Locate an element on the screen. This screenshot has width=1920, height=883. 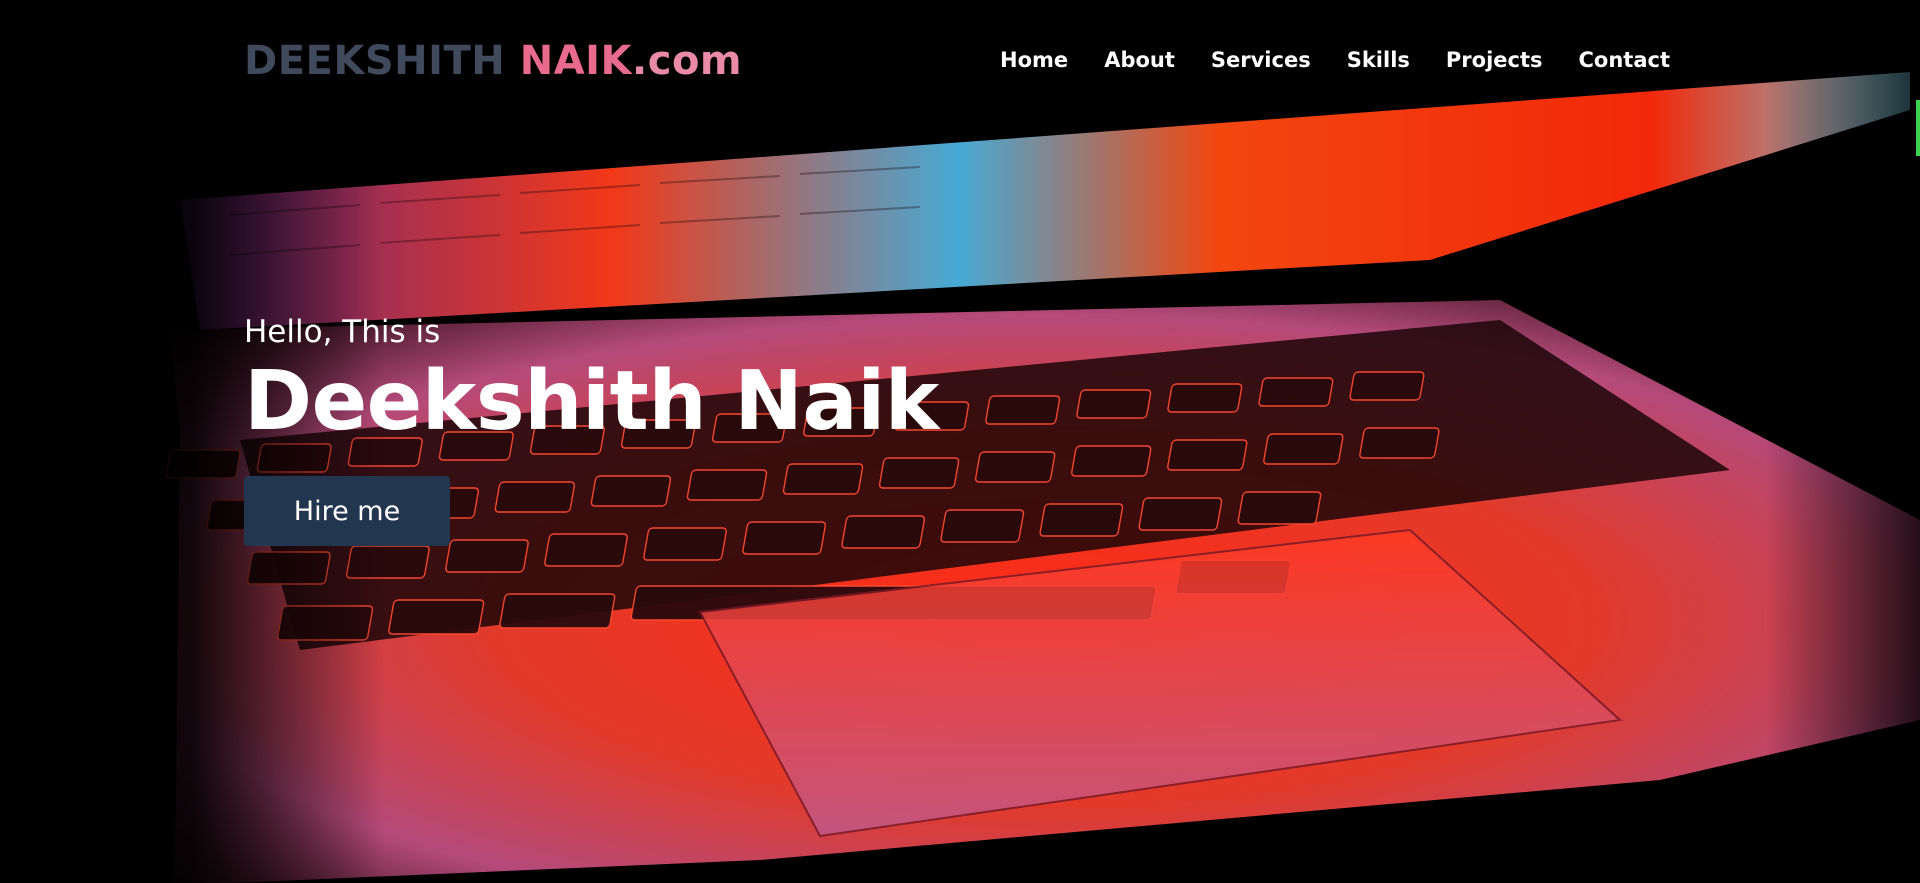
nav-link-about: About is located at coordinates (1139, 60).